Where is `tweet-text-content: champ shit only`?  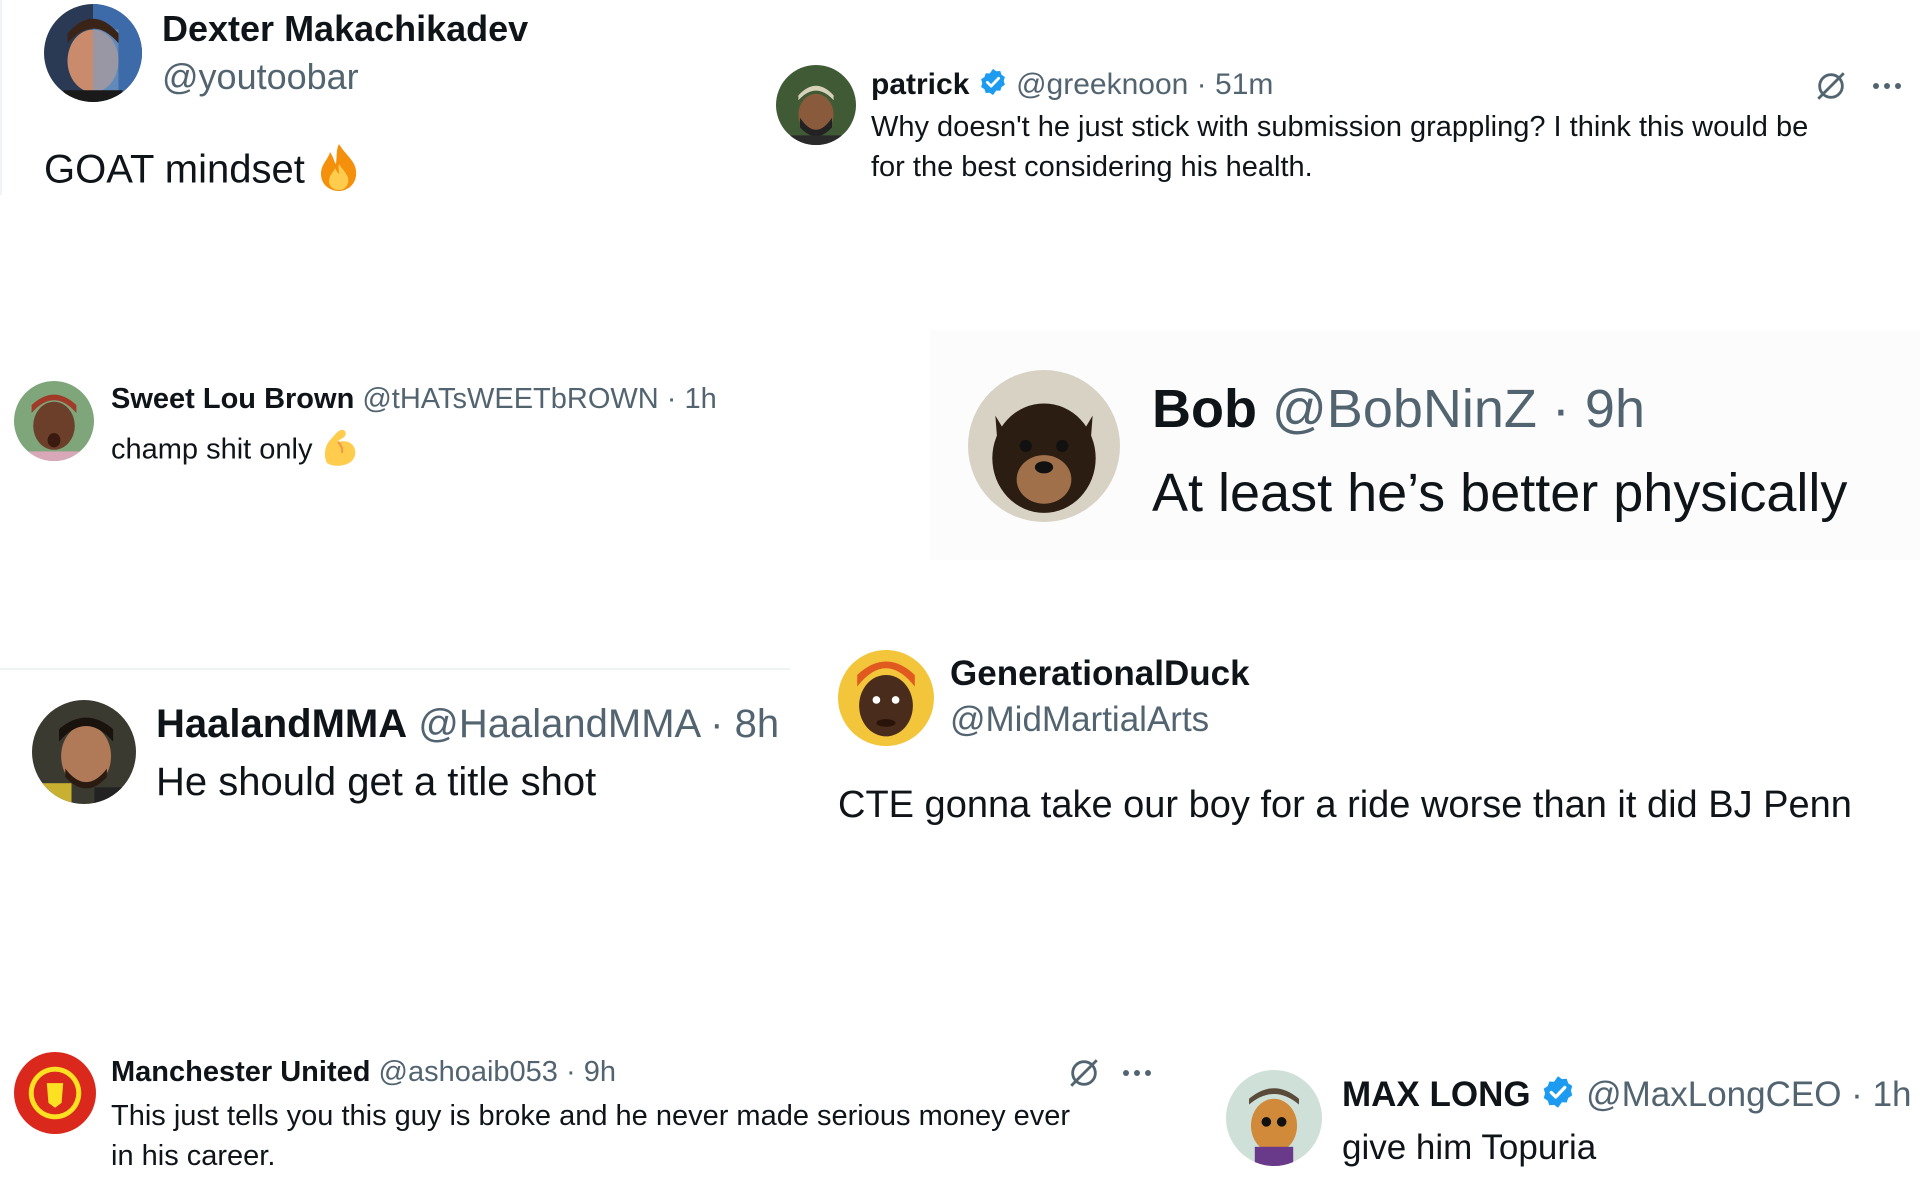 tweet-text-content: champ shit only is located at coordinates (212, 449).